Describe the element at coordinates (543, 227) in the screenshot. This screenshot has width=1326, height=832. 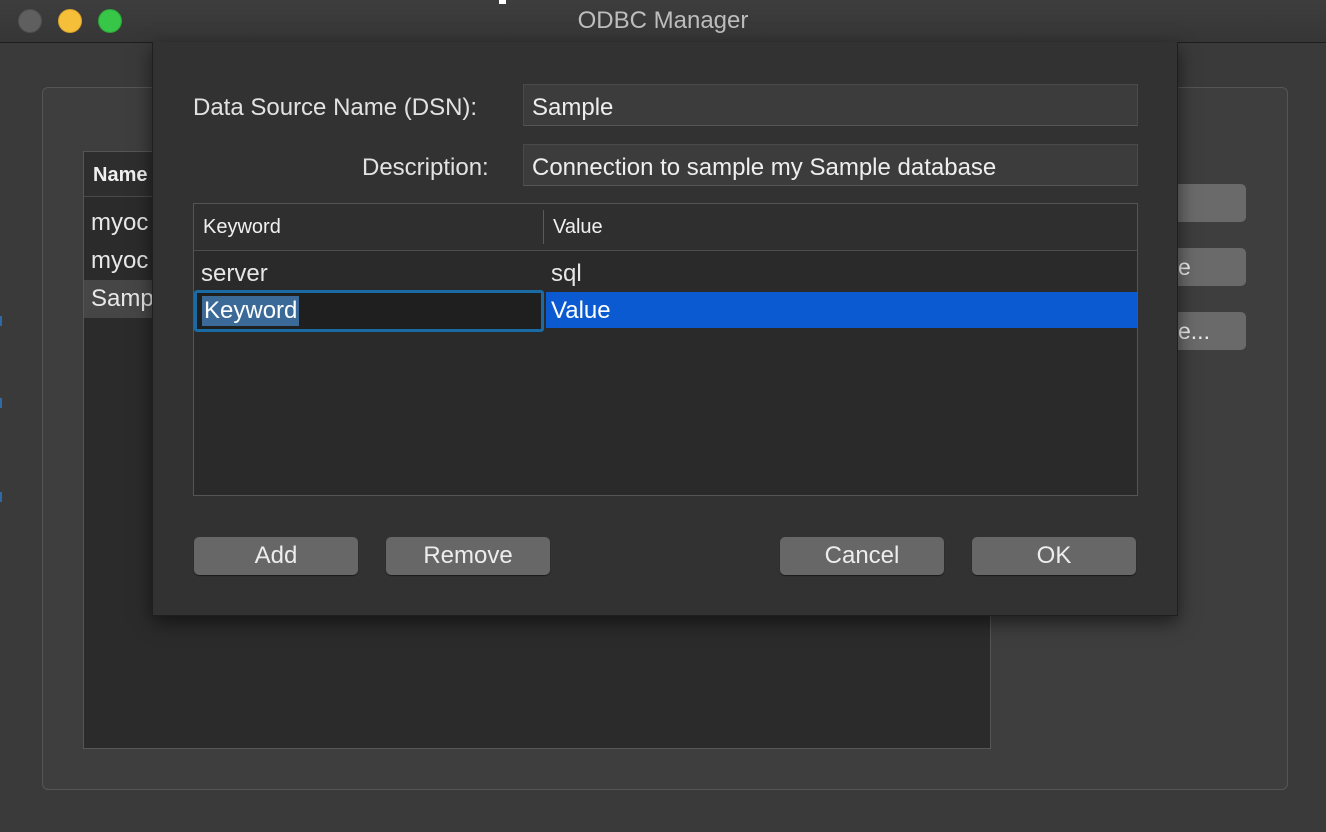
I see `column-divider` at that location.